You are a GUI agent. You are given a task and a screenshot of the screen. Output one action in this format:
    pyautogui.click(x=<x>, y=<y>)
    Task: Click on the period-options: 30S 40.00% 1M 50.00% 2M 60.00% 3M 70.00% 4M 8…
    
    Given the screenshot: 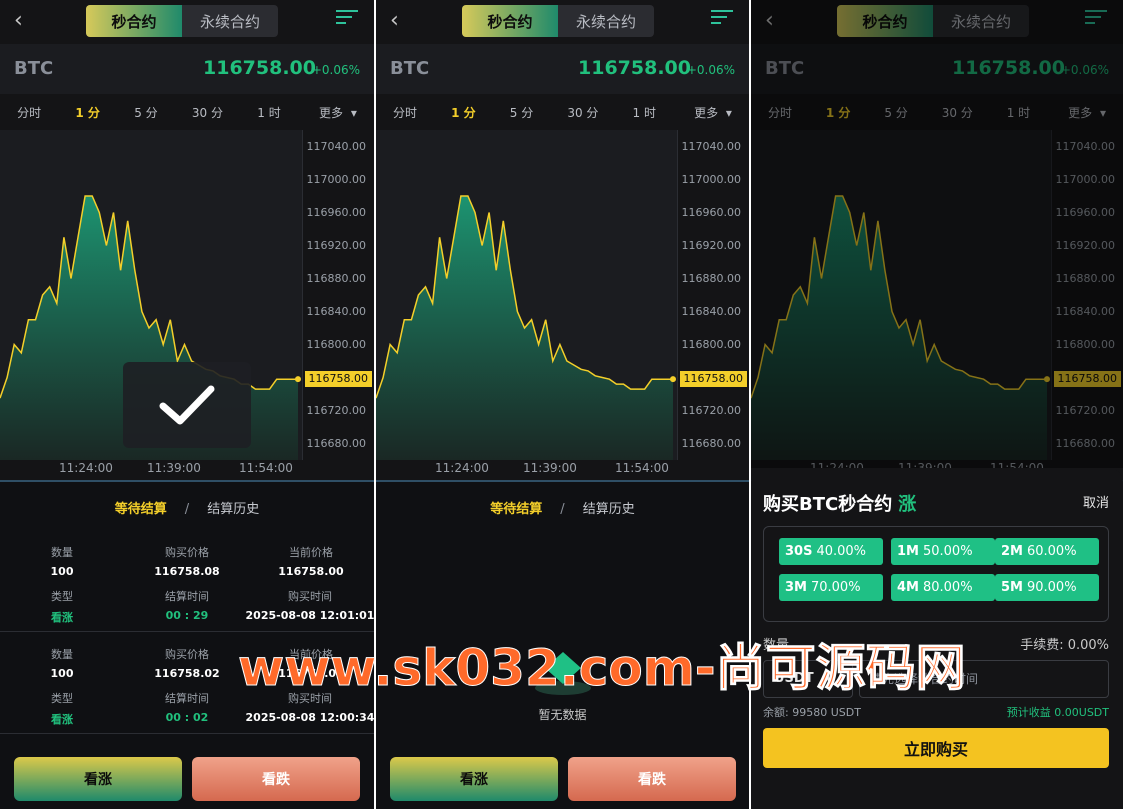 What is the action you would take?
    pyautogui.click(x=936, y=574)
    